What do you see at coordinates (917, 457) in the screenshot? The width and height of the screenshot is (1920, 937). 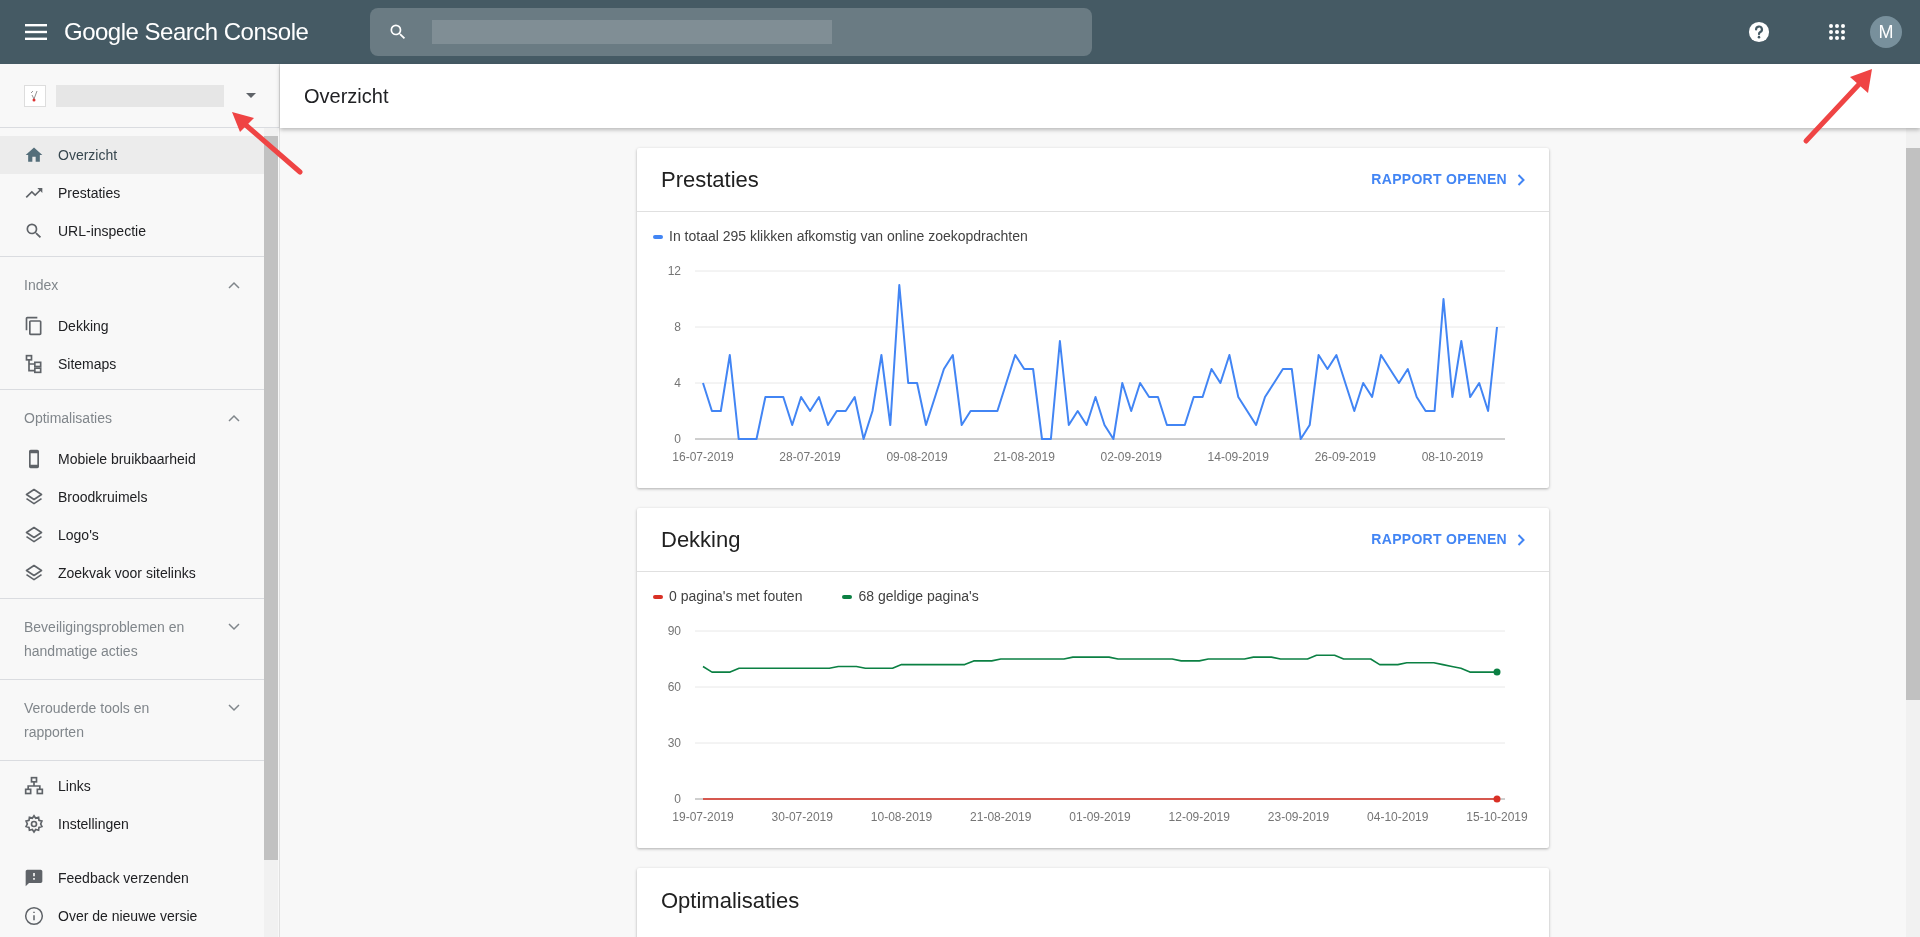 I see `x-tick-label: 09-08-2019` at bounding box center [917, 457].